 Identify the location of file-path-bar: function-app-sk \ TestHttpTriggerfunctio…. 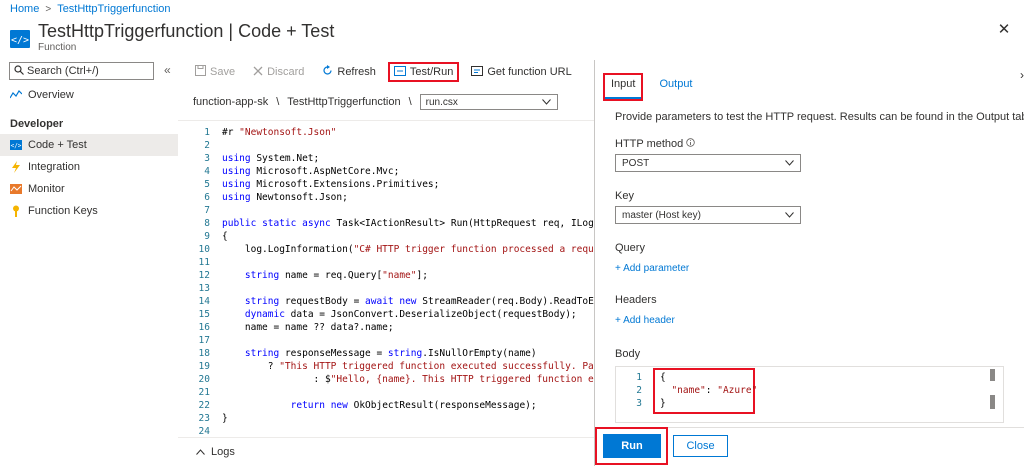
(375, 102).